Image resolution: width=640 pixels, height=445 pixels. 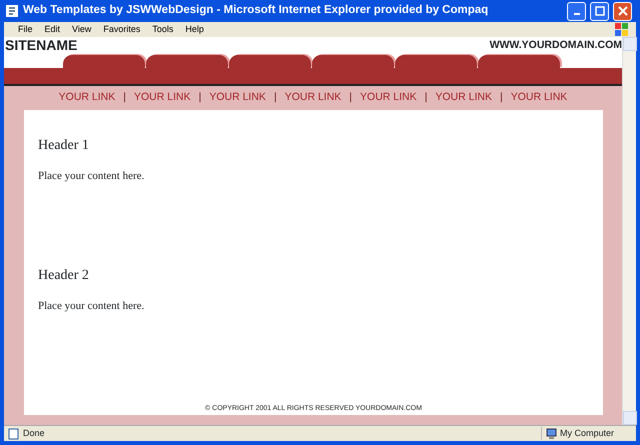 I want to click on app-icon, so click(x=12, y=11).